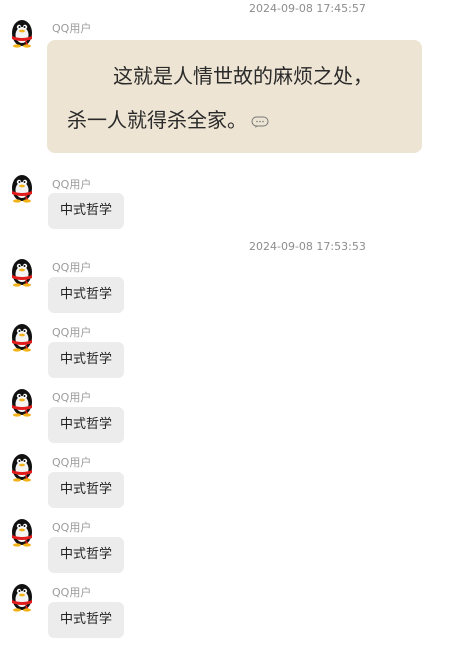 This screenshot has height=652, width=476. I want to click on emoji-bubble-icon, so click(260, 122).